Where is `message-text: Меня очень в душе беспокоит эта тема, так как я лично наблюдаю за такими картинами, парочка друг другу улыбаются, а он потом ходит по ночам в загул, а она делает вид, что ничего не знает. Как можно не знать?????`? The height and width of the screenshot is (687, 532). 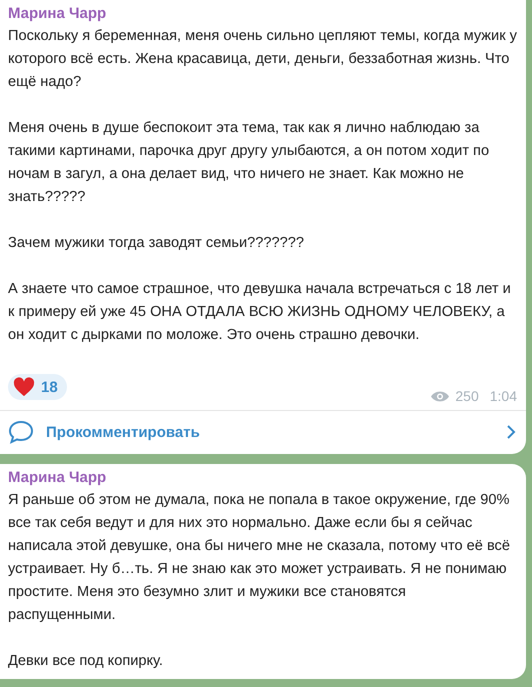
message-text: Меня очень в душе беспокоит эта тема, так как я лично наблюдаю за такими картинами, парочка друг другу улыбаются, а он потом ходит по ночам в загул, а она делает вид, что ничего не знает. Как можно не знать????? is located at coordinates (249, 163).